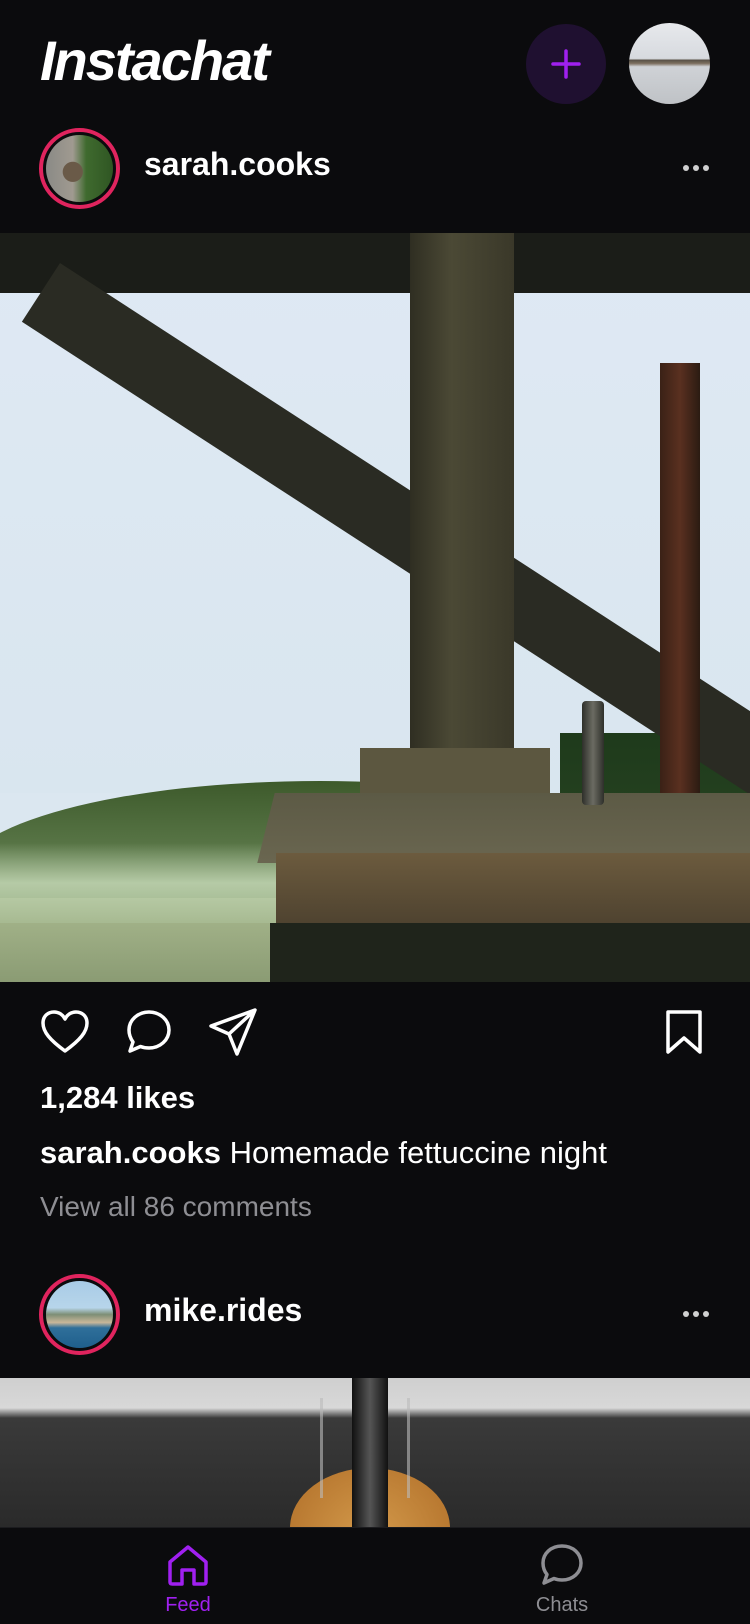 The width and height of the screenshot is (750, 1624). I want to click on post-photo, so click(375, 1453).